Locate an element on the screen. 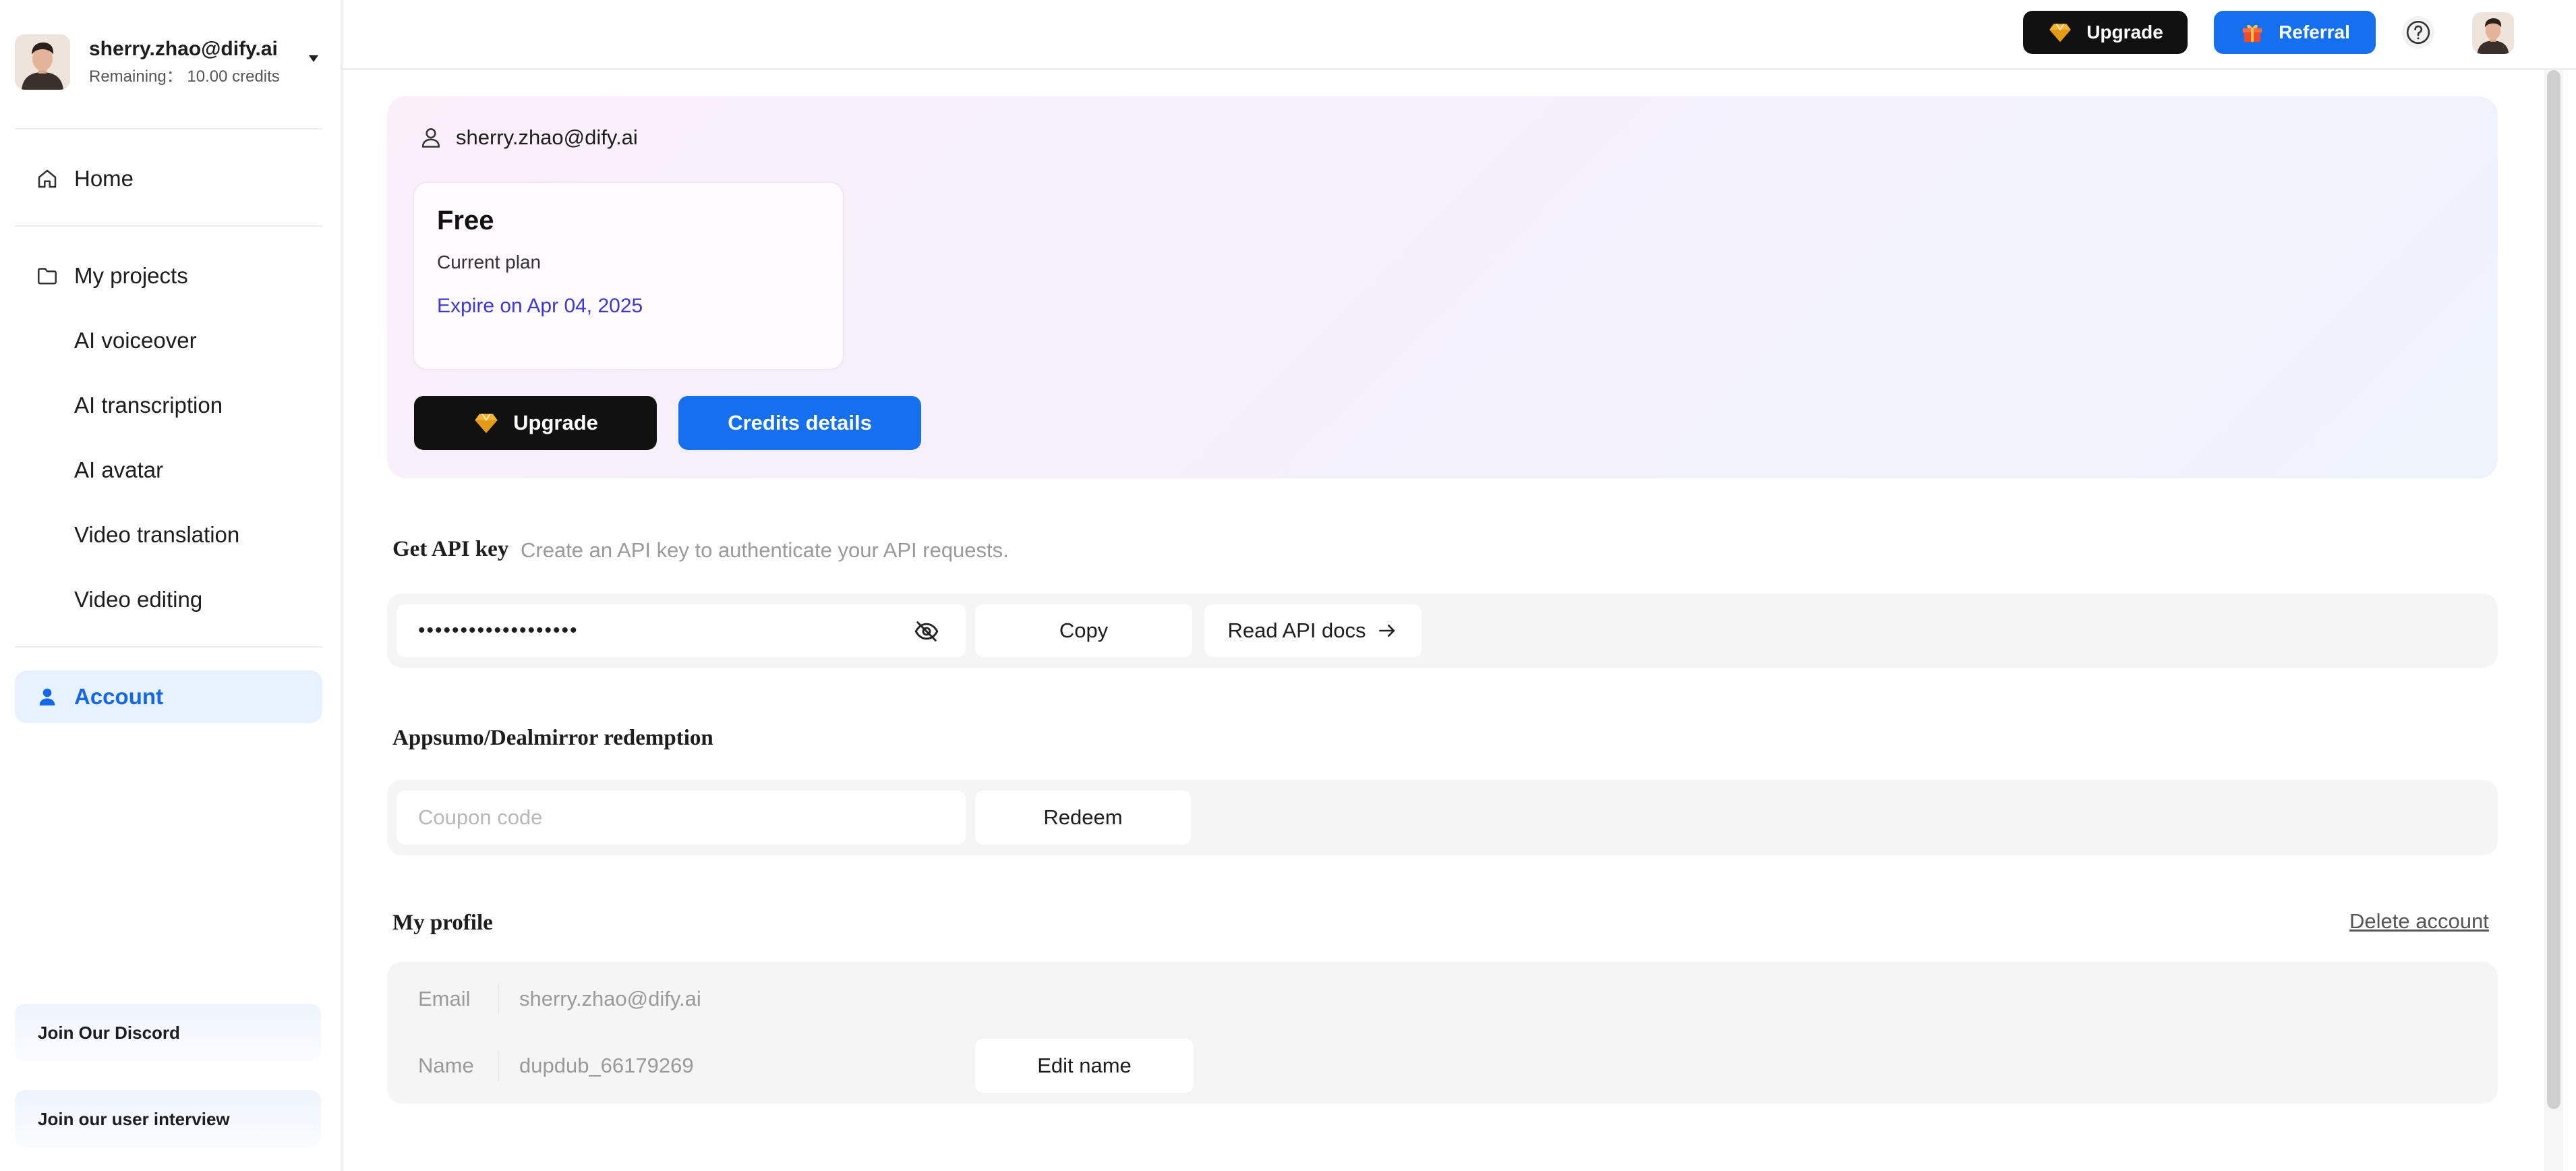 The image size is (2576, 1171). sidebar-item-home: Home is located at coordinates (169, 179).